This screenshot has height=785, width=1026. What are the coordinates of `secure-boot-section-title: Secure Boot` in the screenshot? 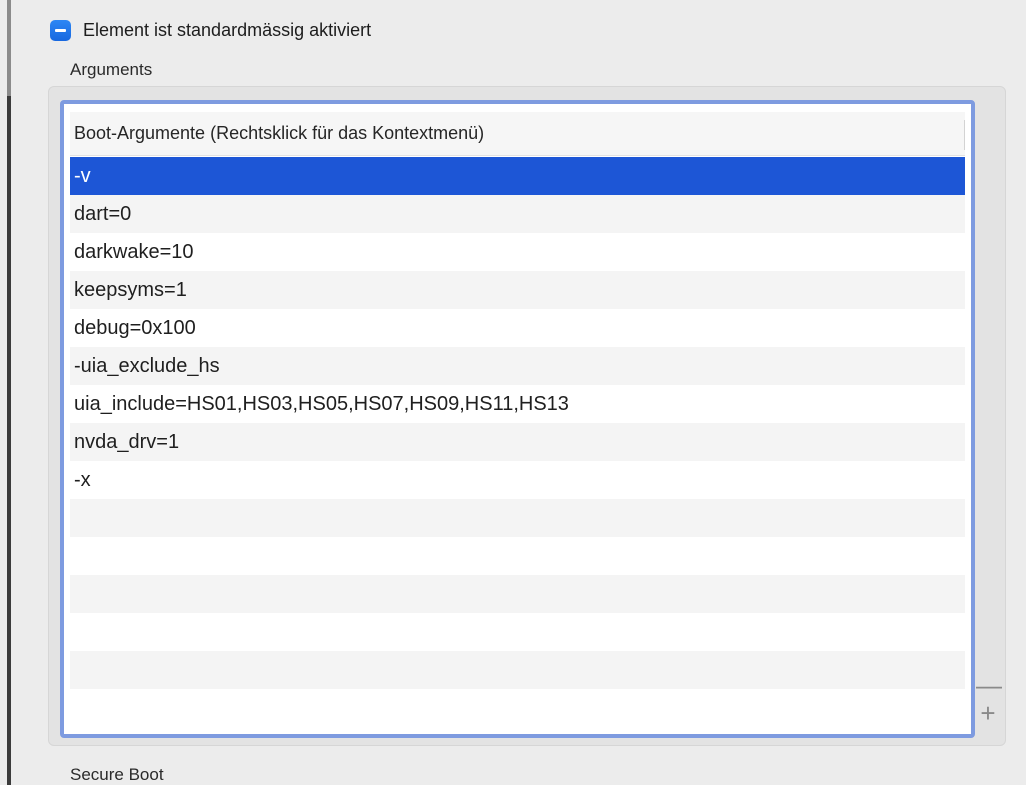 It's located at (117, 774).